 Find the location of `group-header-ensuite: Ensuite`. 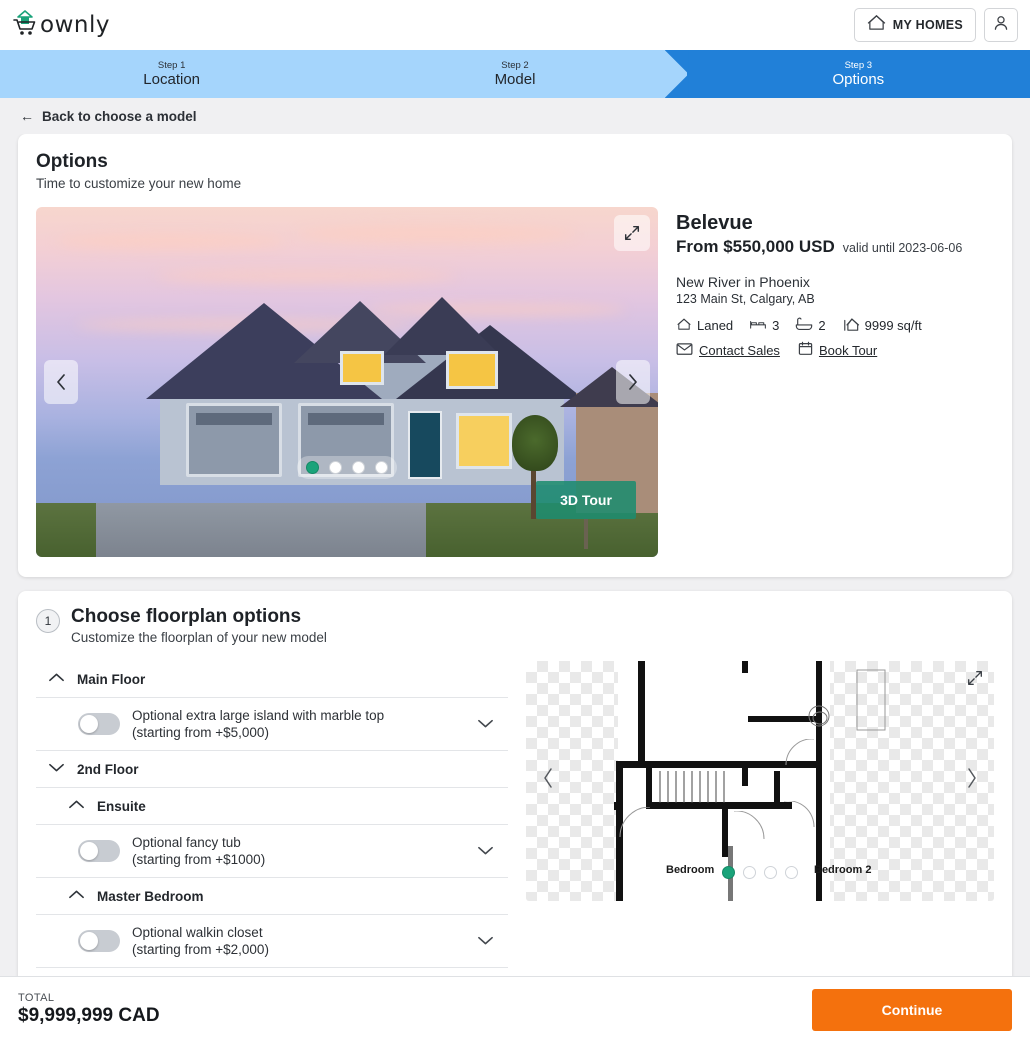

group-header-ensuite: Ensuite is located at coordinates (272, 806).